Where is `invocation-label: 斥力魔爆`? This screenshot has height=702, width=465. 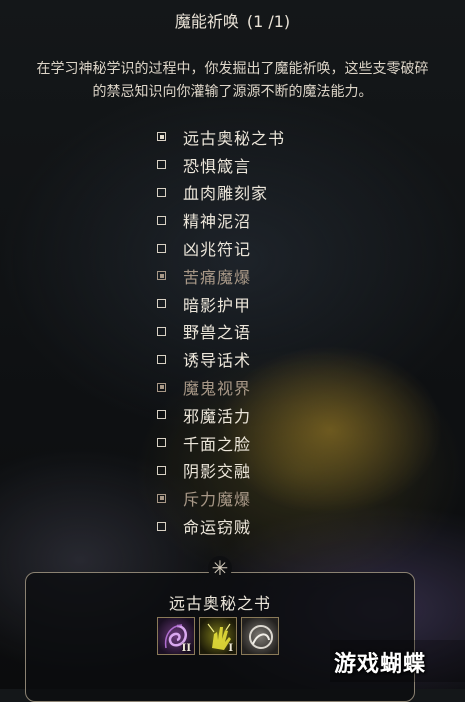
invocation-label: 斥力魔爆 is located at coordinates (217, 500).